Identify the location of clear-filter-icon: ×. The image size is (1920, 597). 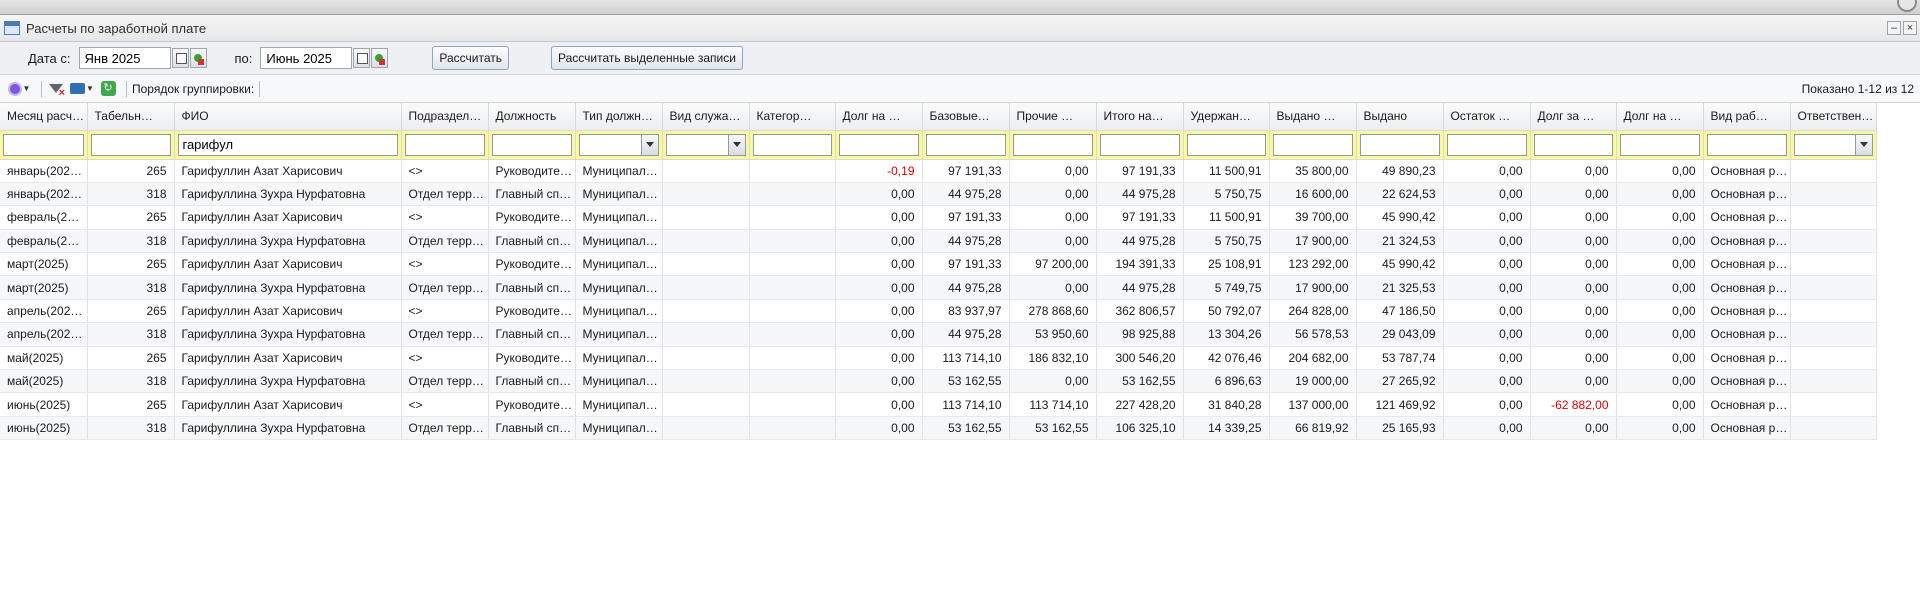
(56, 89).